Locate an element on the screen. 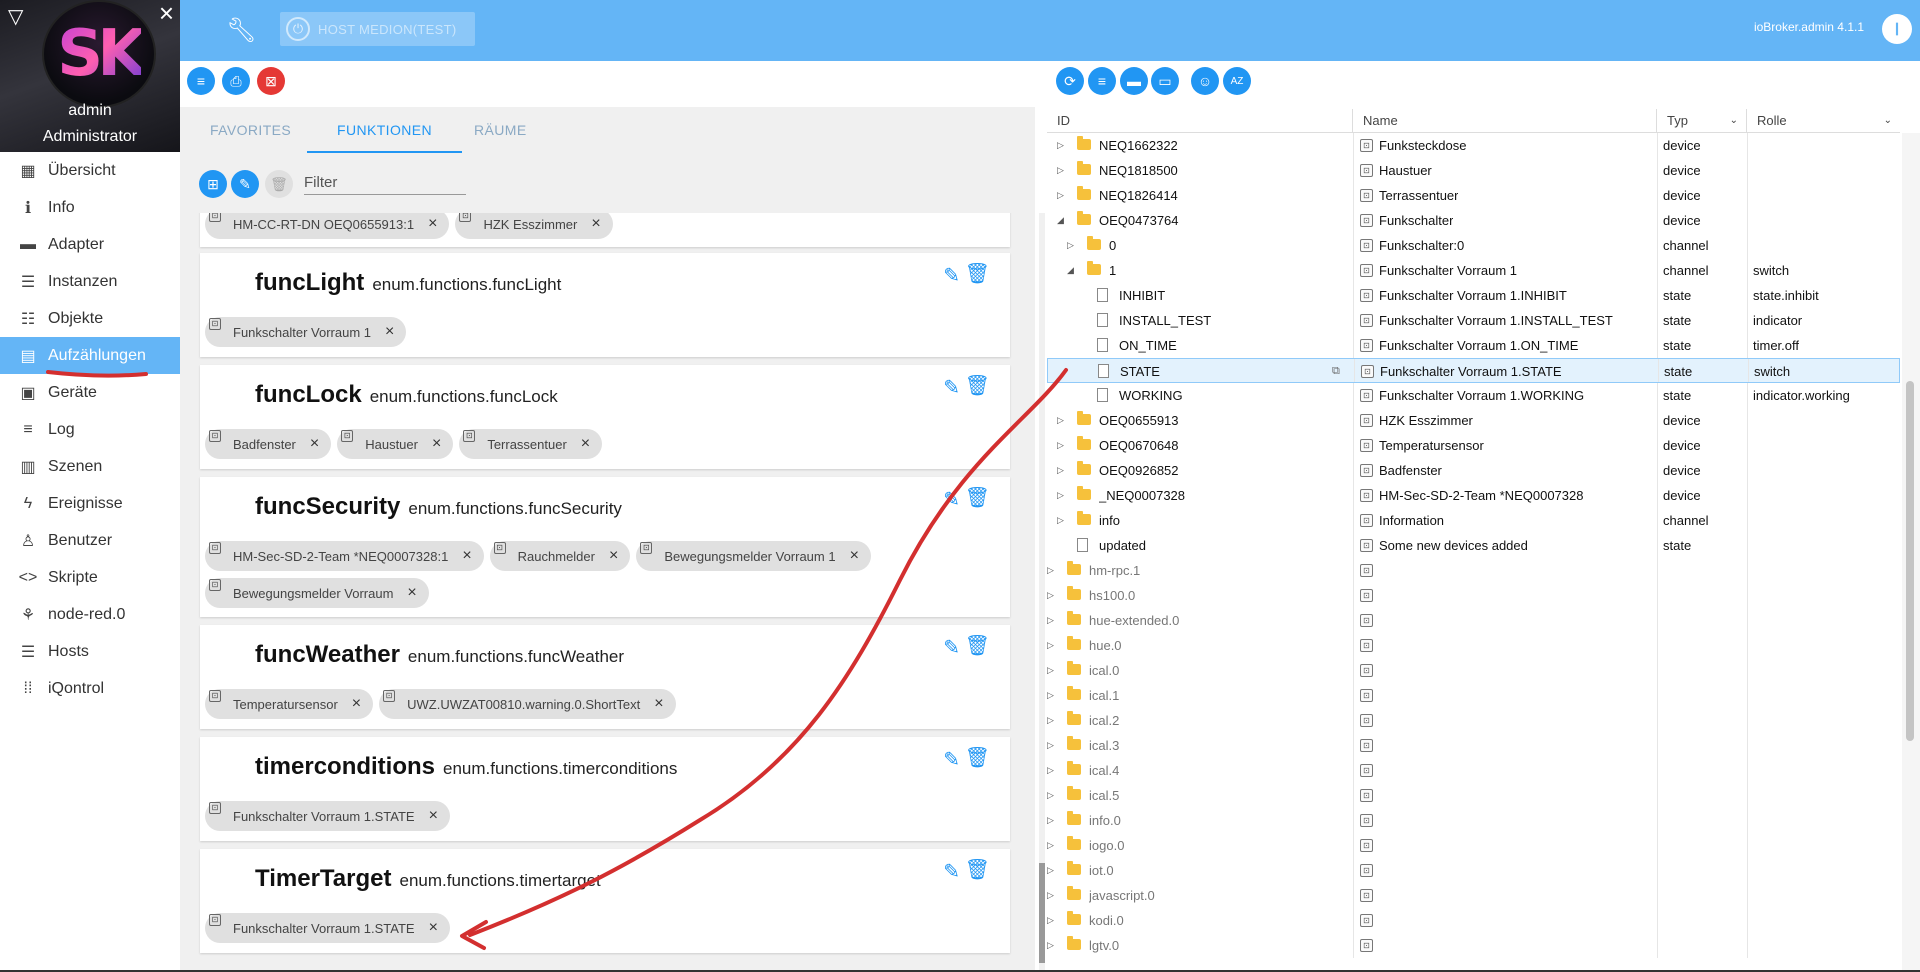  sidebar-item-übersicht: ▦ Übersicht is located at coordinates (90, 170).